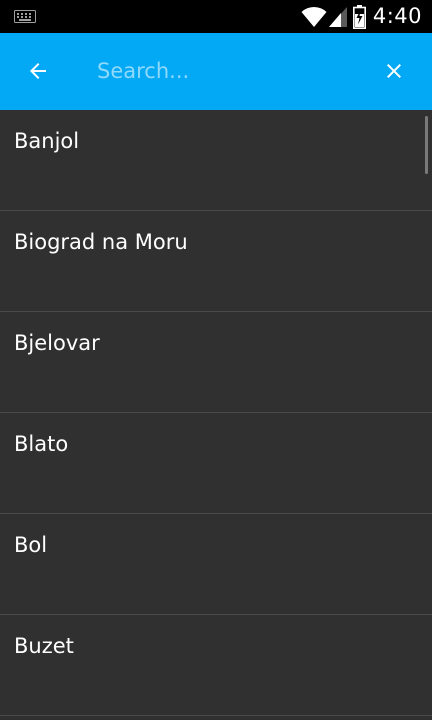  I want to click on list-item: Blato, so click(216, 463).